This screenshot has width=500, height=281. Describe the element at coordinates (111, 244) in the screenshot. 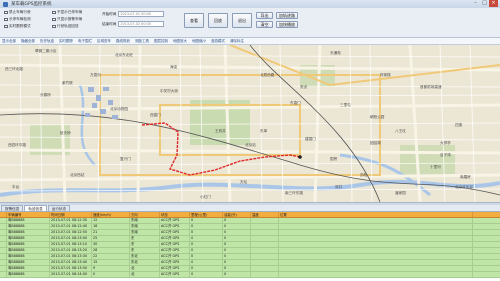

I see `table-cell: 30` at that location.